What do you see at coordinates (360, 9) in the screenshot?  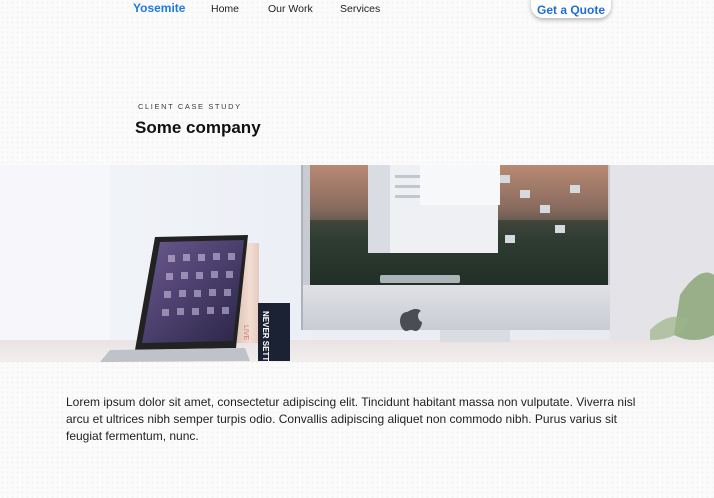 I see `nav-link-services: Services` at bounding box center [360, 9].